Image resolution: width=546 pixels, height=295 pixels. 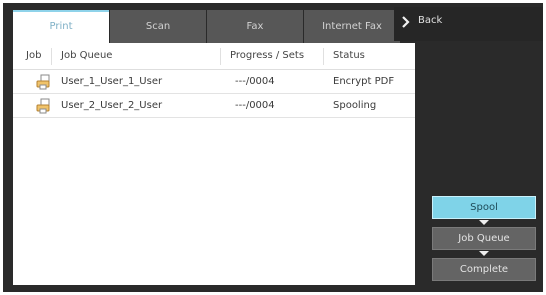 I want to click on header-job-queue: Job Queue, so click(x=87, y=55).